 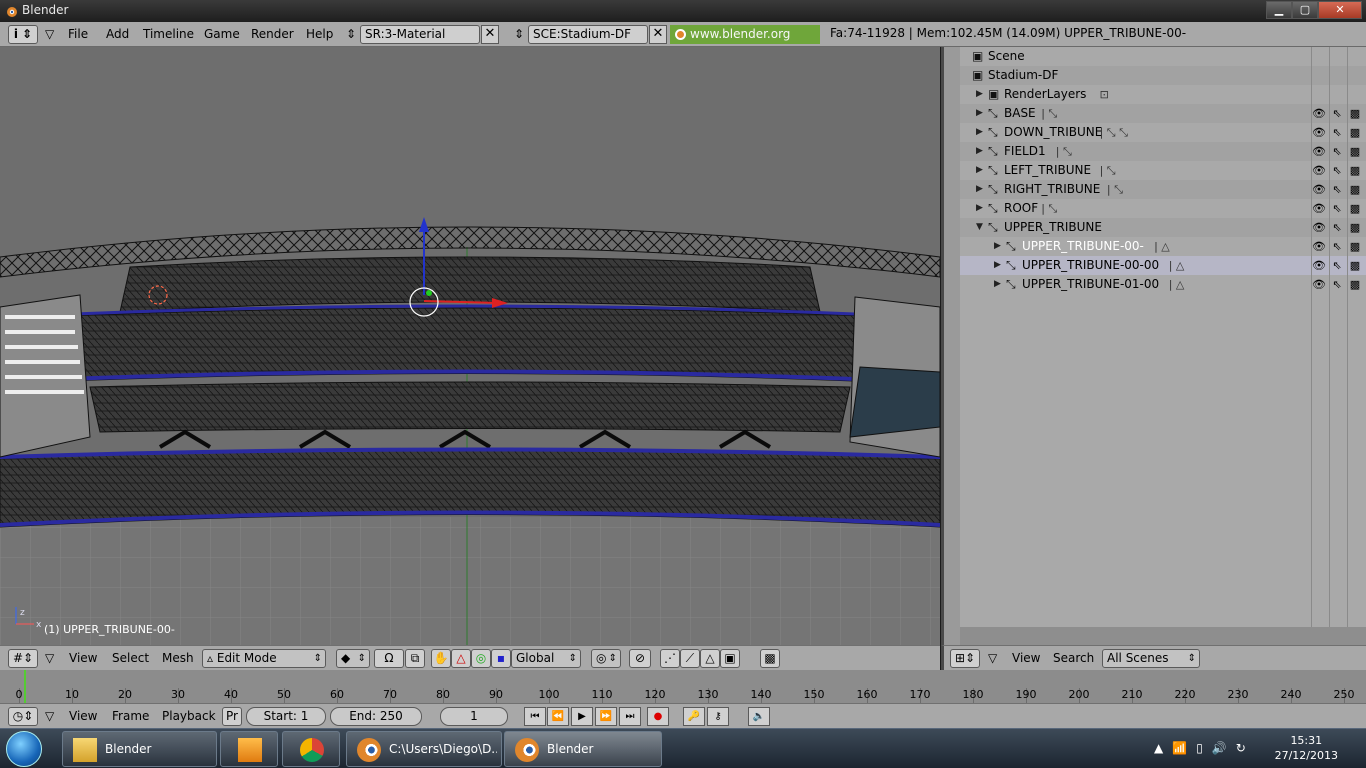 What do you see at coordinates (582, 716) in the screenshot?
I see `play-icon: ▶` at bounding box center [582, 716].